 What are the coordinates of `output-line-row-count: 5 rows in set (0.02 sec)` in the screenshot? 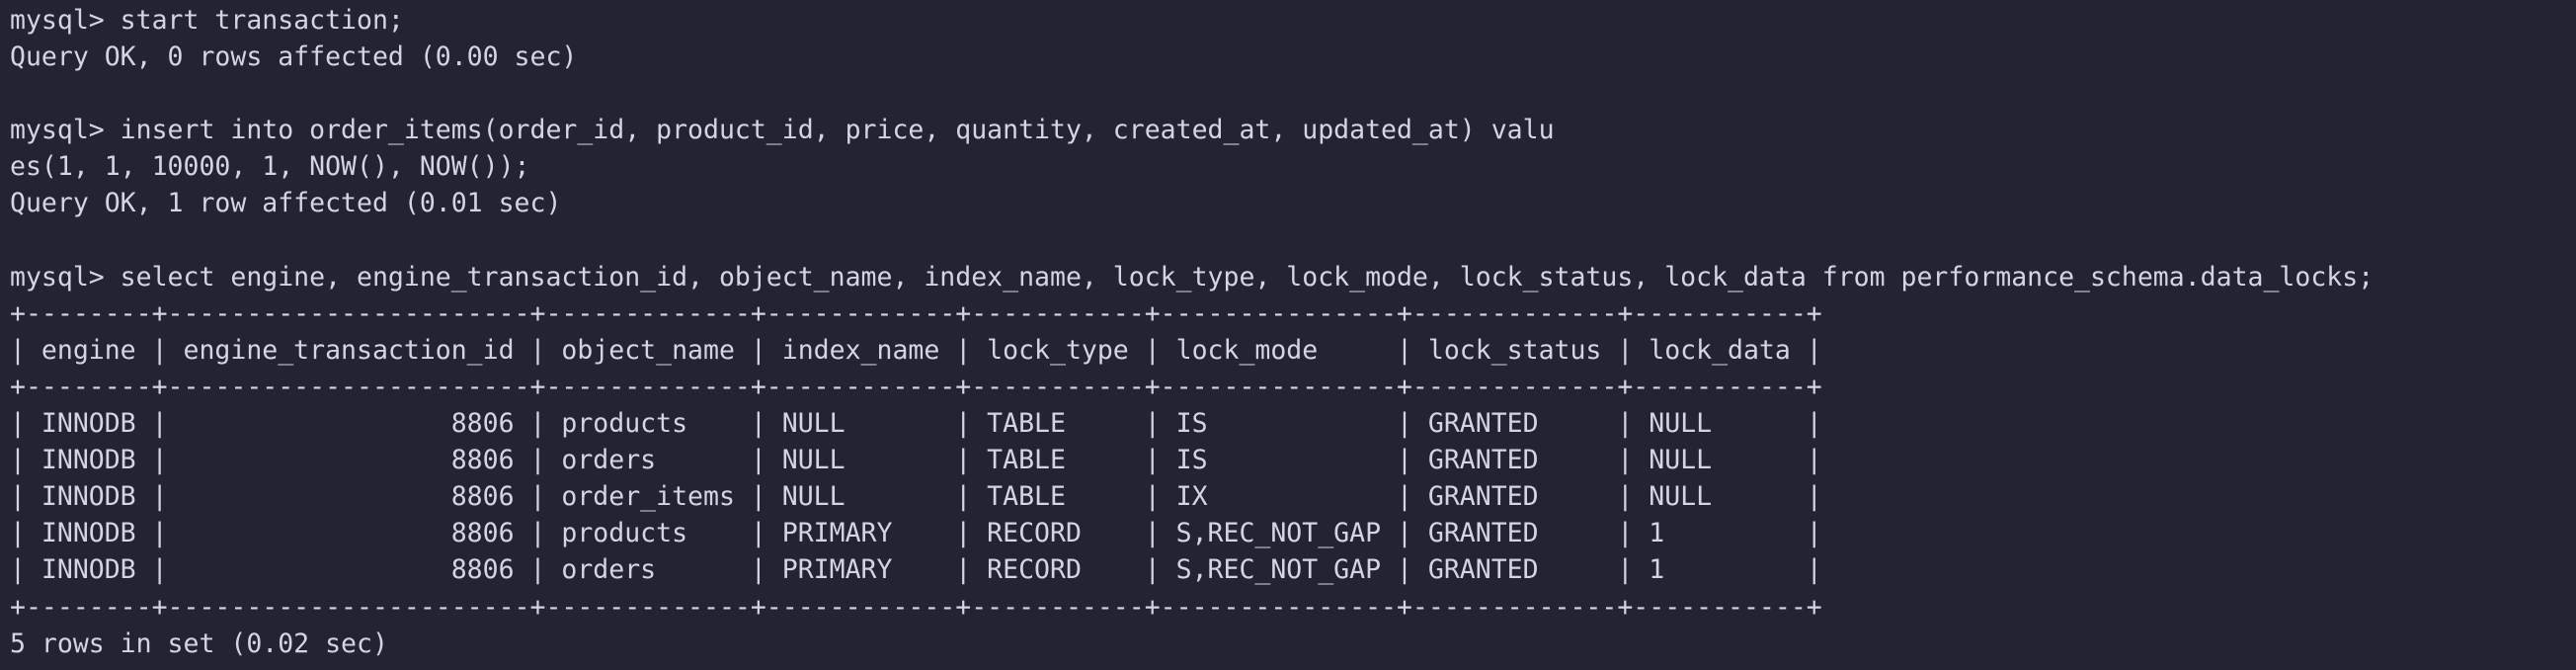 It's located at (199, 643).